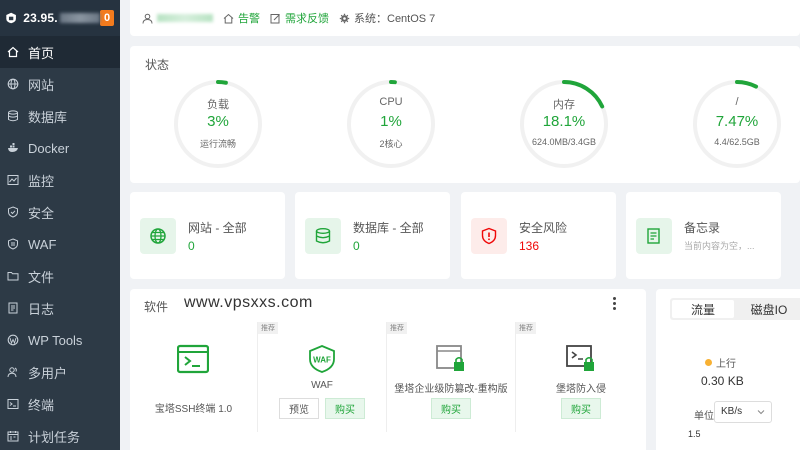 The image size is (800, 450). I want to click on unit-select-value: KB/s, so click(732, 411).